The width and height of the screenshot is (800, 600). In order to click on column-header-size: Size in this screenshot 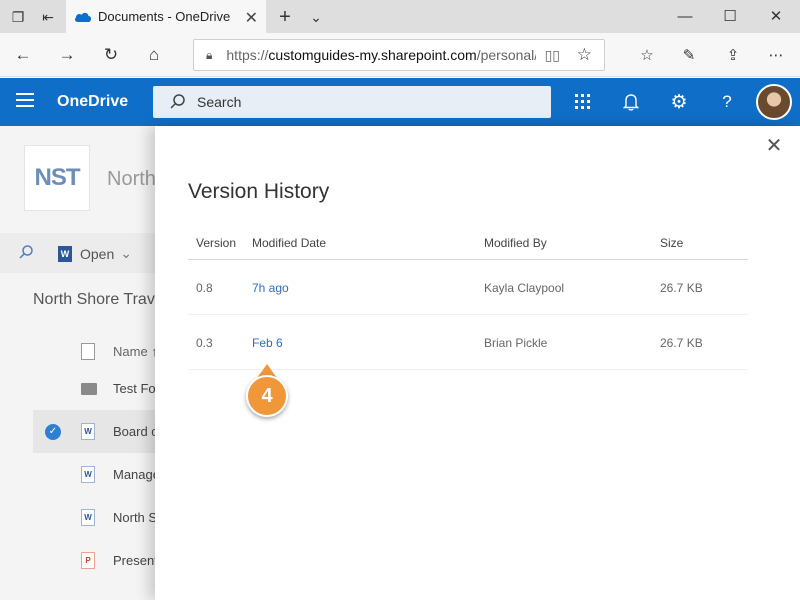, I will do `click(671, 243)`.